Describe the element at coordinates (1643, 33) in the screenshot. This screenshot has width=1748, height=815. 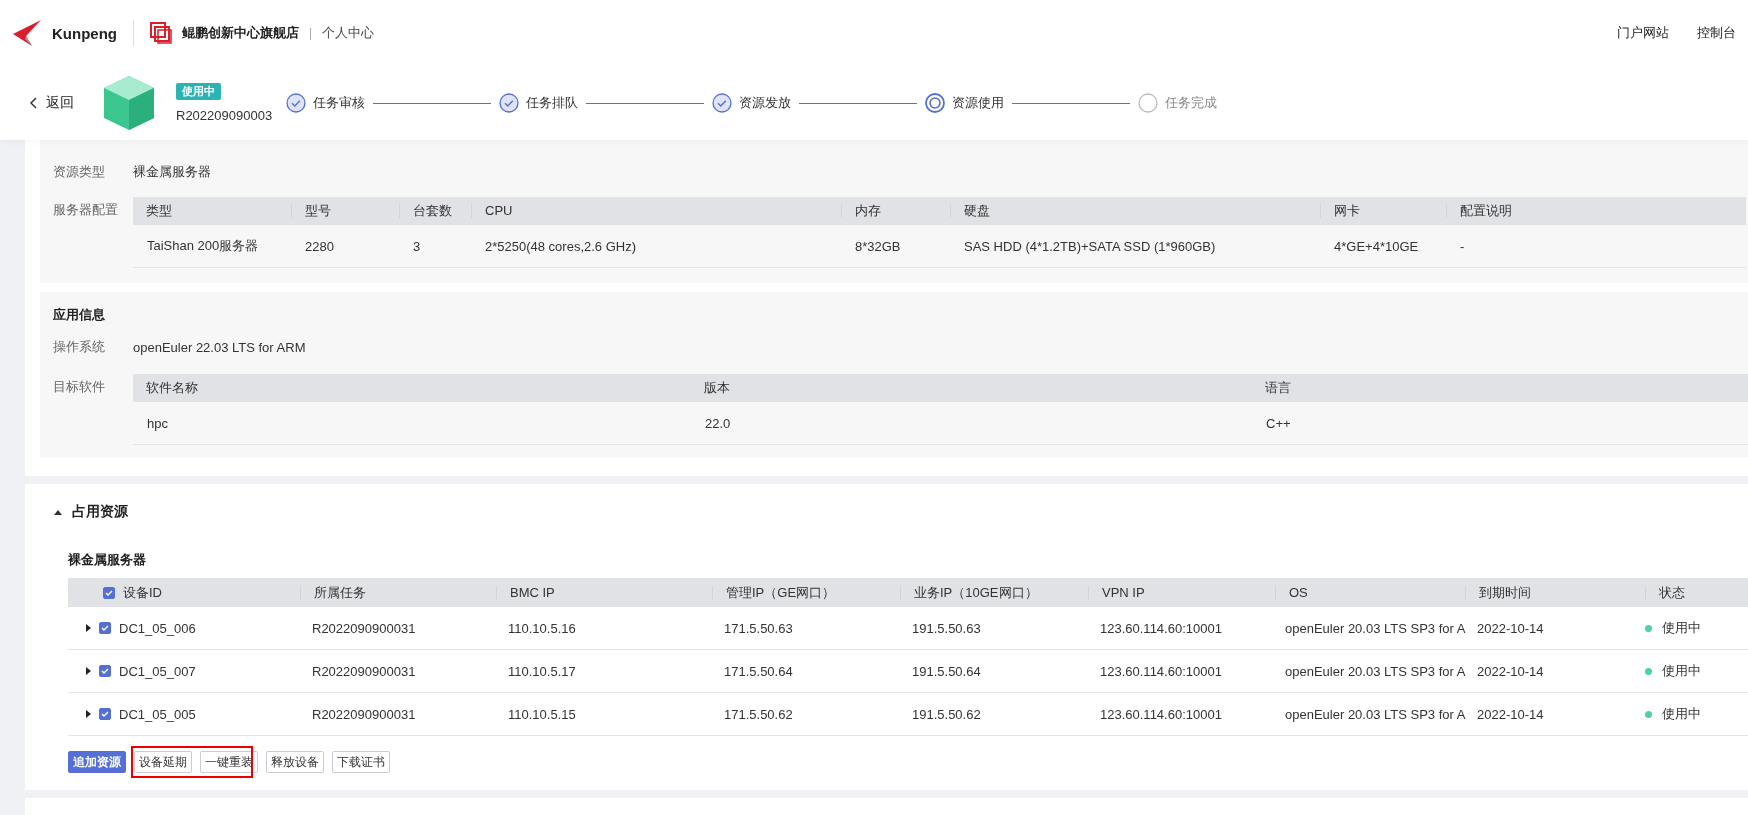
I see `nav-link: 门户网站` at that location.